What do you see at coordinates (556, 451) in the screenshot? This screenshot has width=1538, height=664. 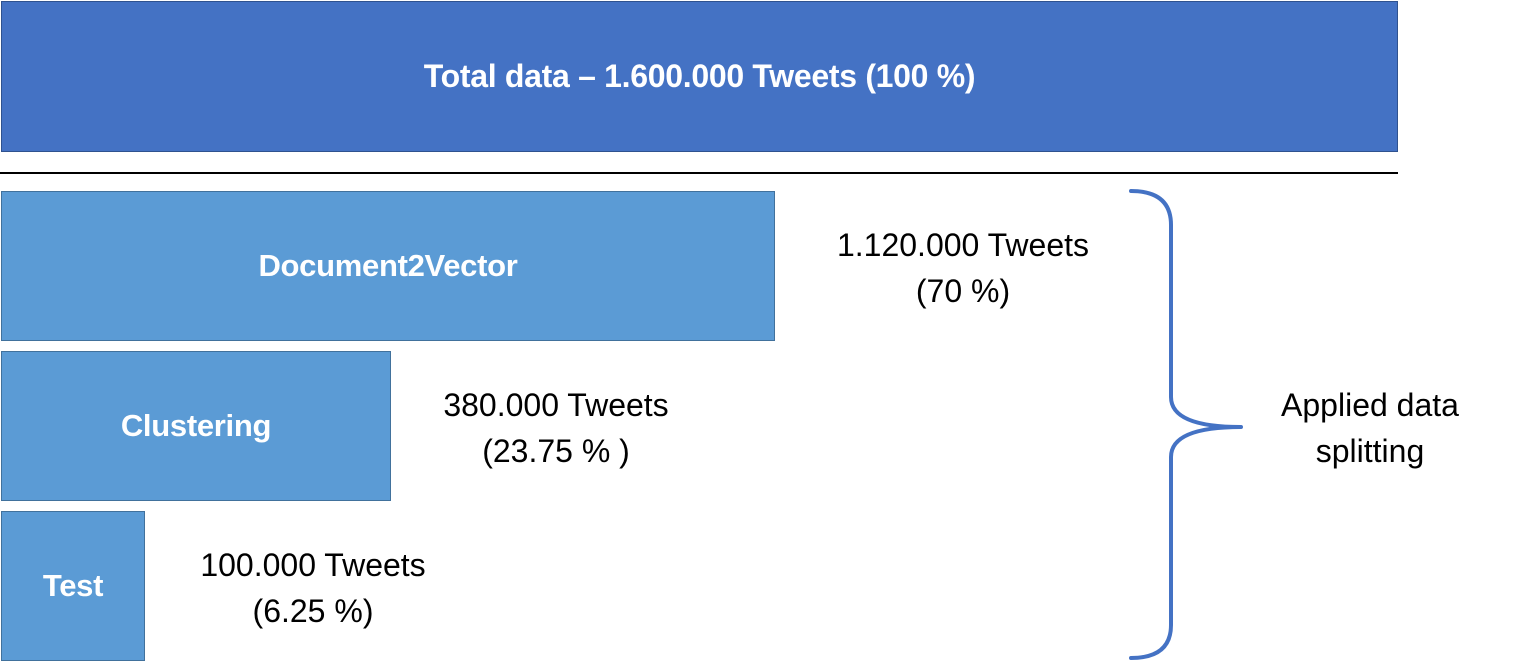 I see `clustering-percent: (23.75 % )` at bounding box center [556, 451].